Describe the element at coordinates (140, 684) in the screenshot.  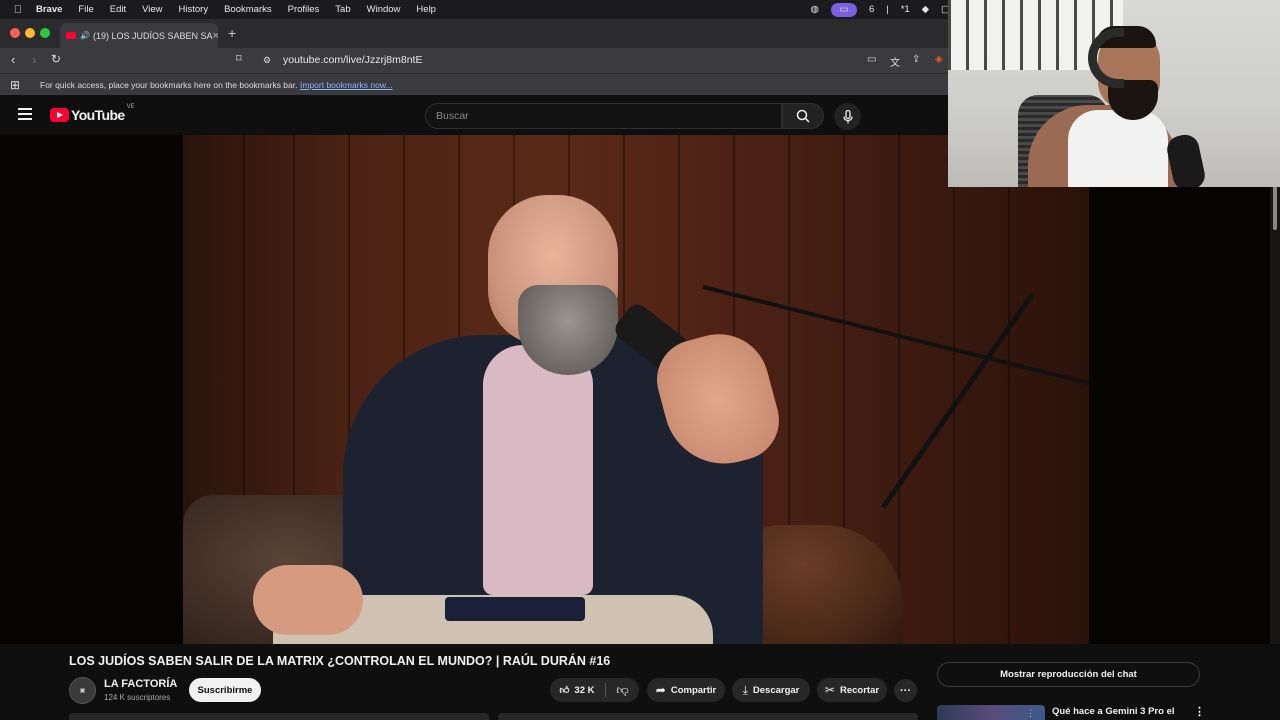
I see `channel-name: LA FACTORÍA` at that location.